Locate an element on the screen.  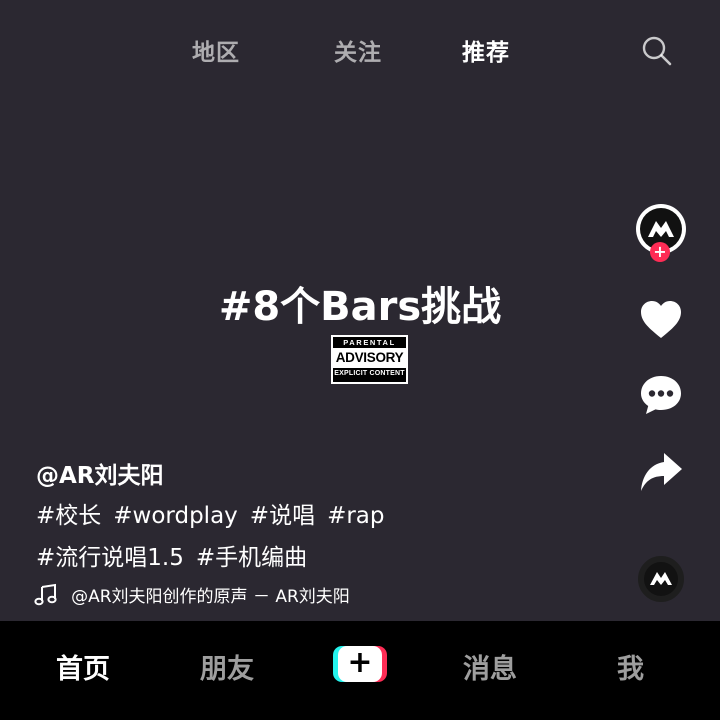
music-info: @AR刘夫阳创作的原声 － AR刘夫阳 is located at coordinates (192, 595).